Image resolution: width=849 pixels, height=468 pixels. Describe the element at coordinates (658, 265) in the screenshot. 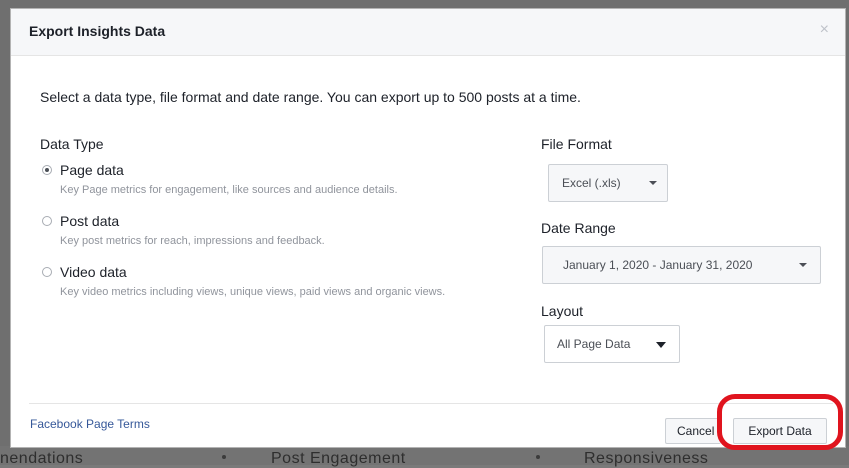

I see `date-range-value: January 1, 2020 - January 31, 2020` at that location.